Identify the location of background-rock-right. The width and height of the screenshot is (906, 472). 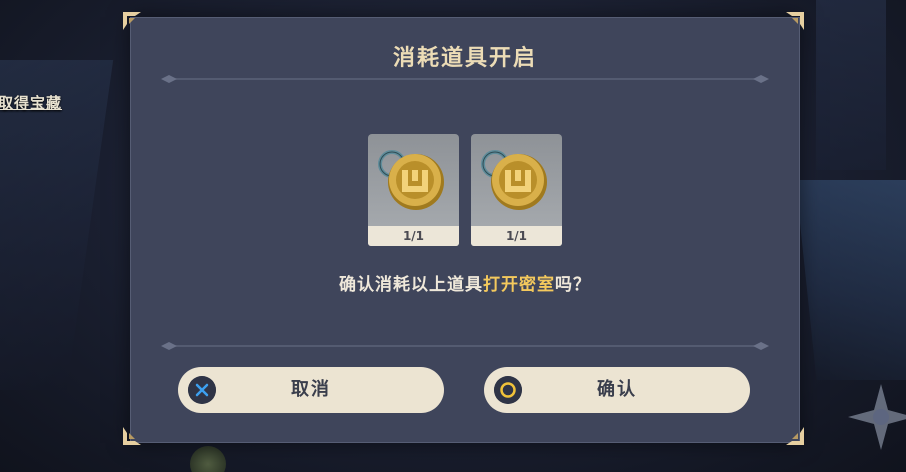
(850, 280).